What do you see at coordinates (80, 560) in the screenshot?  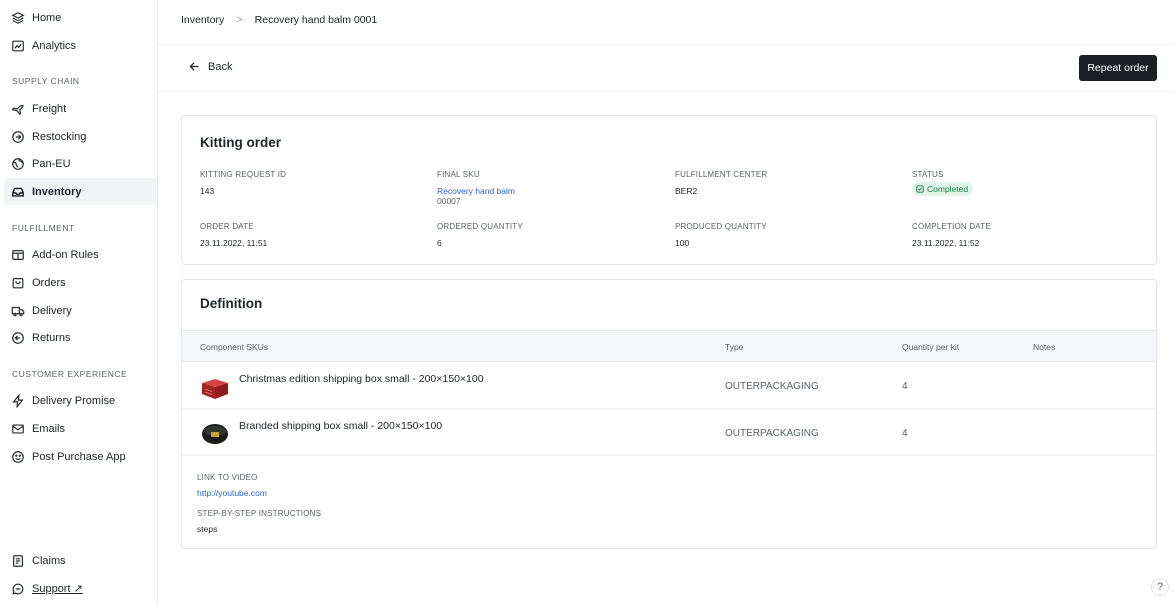 I see `sidebar-item-claims: Claims` at bounding box center [80, 560].